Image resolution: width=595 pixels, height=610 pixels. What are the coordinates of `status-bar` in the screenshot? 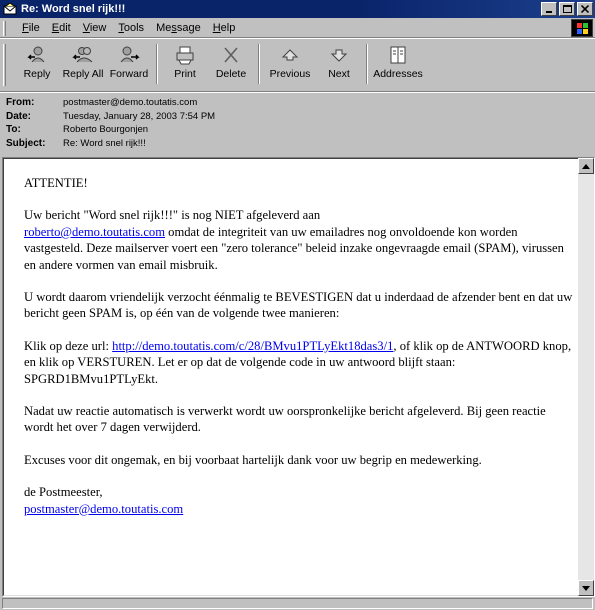 It's located at (297, 603).